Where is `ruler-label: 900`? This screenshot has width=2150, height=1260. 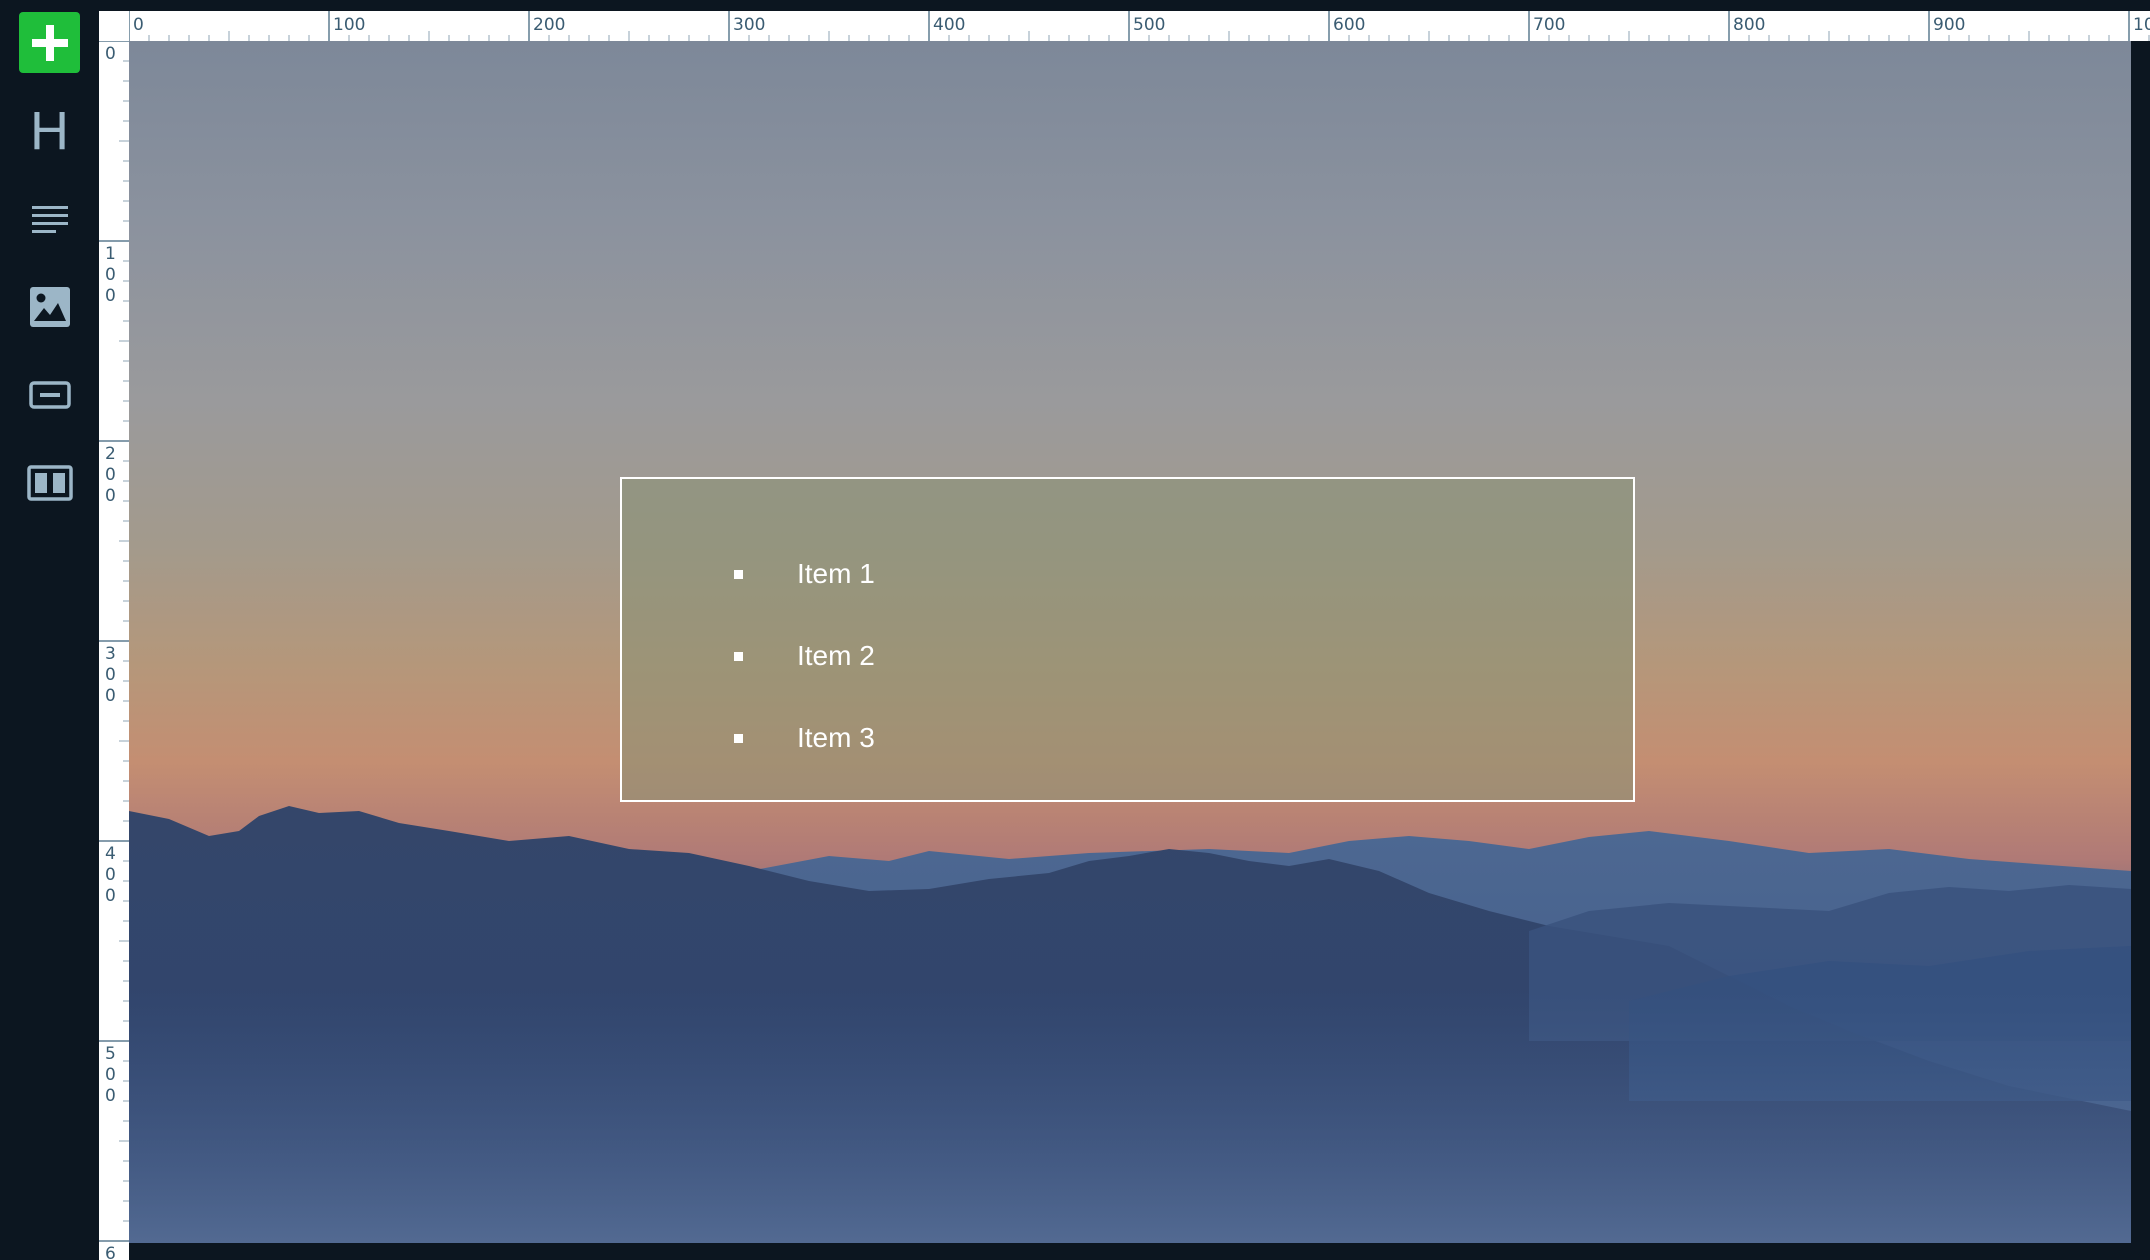
ruler-label: 900 is located at coordinates (1949, 25).